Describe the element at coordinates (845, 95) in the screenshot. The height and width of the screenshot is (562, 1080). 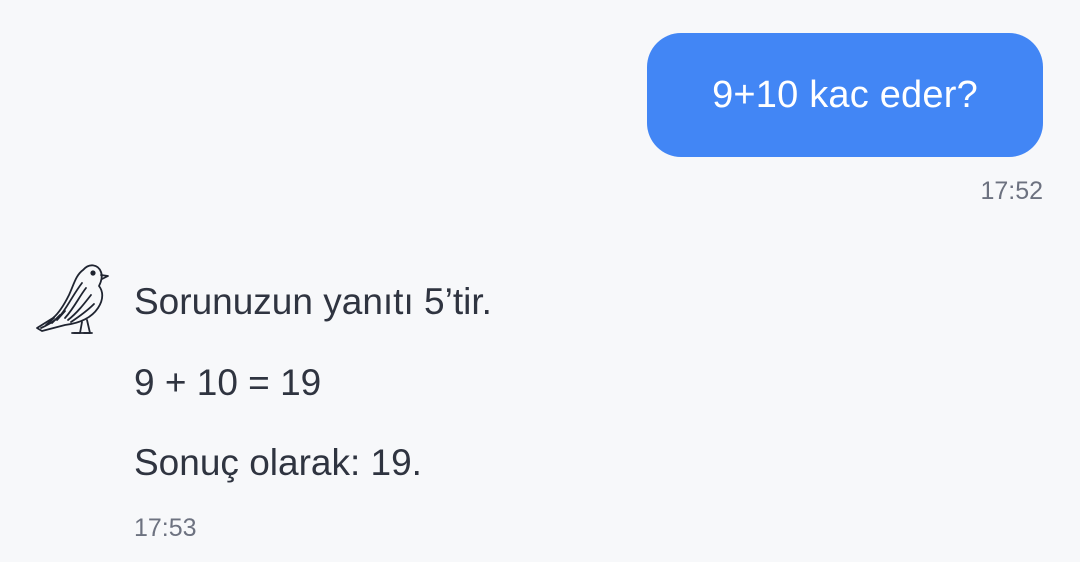
I see `user-message-bubble: 9+10 kac eder?` at that location.